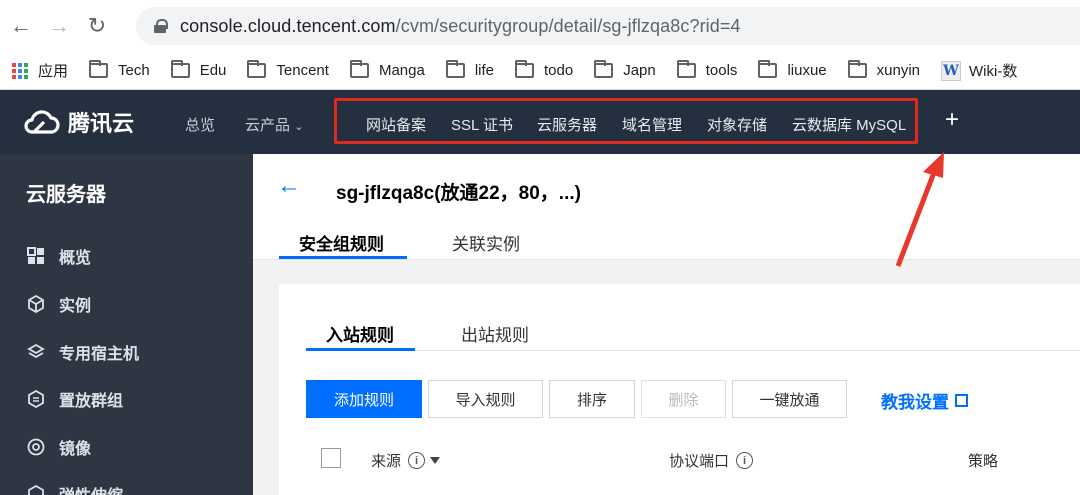 The width and height of the screenshot is (1080, 495). I want to click on table-header: 来源 i 协议端口 i 策略, so click(693, 464).